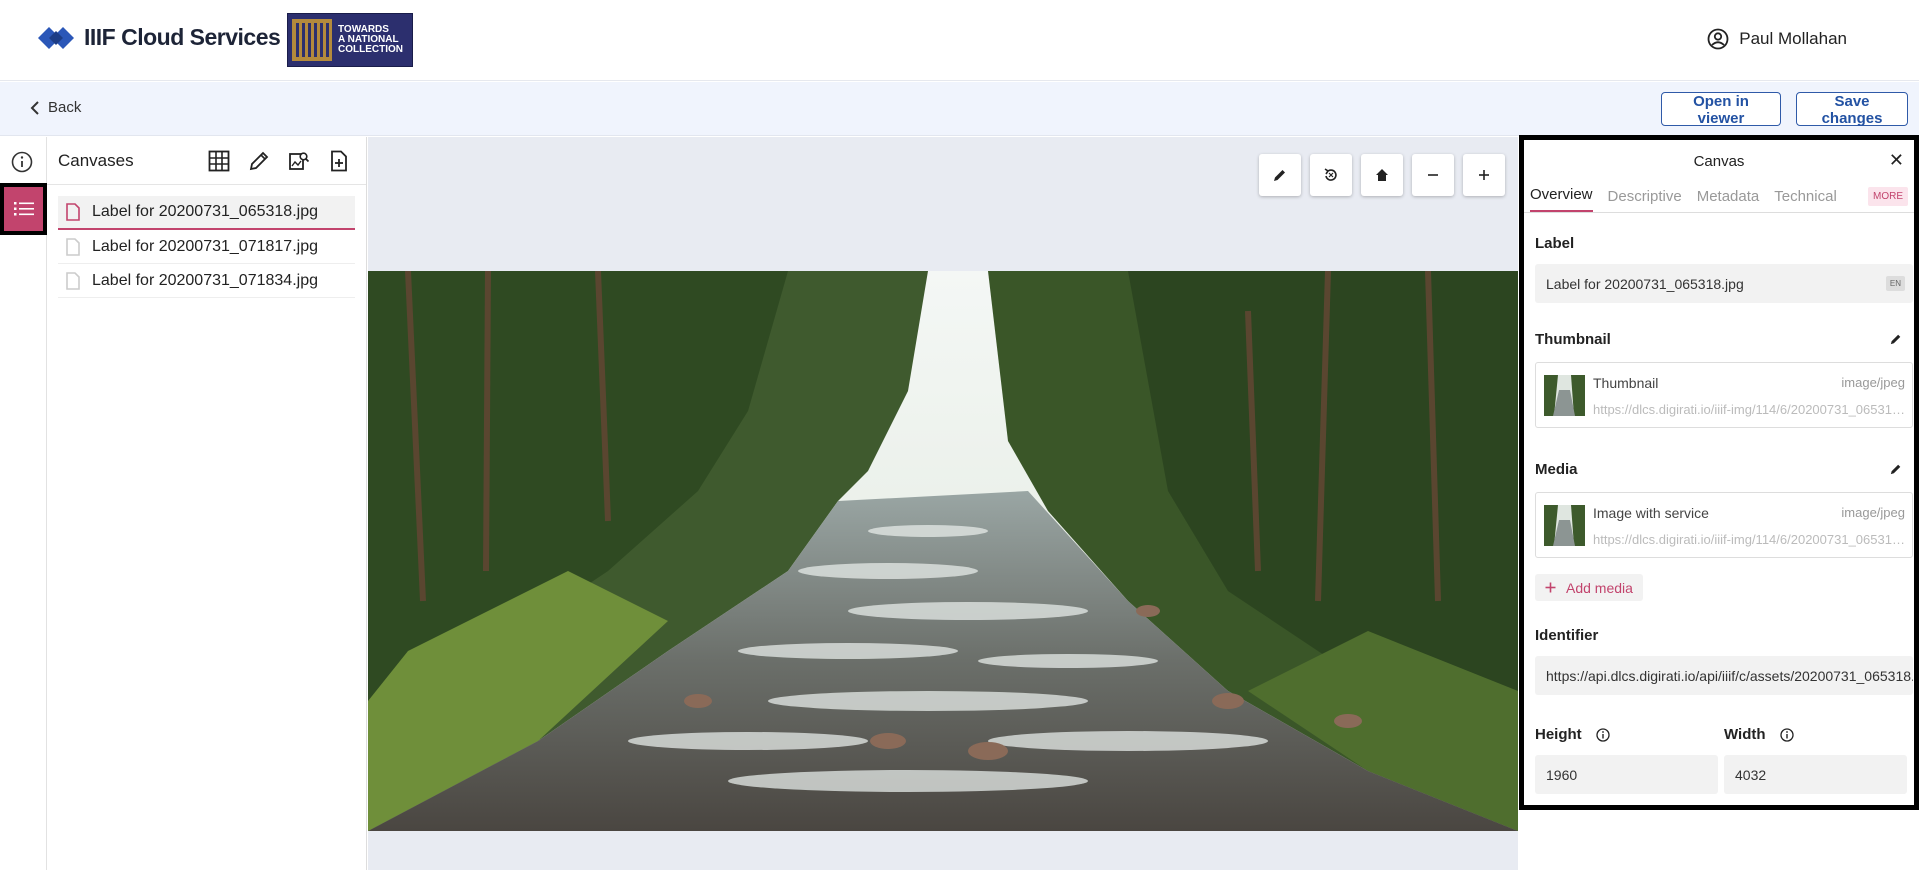 Image resolution: width=1919 pixels, height=870 pixels. I want to click on open-in-viewer-button: Open in viewer, so click(1721, 109).